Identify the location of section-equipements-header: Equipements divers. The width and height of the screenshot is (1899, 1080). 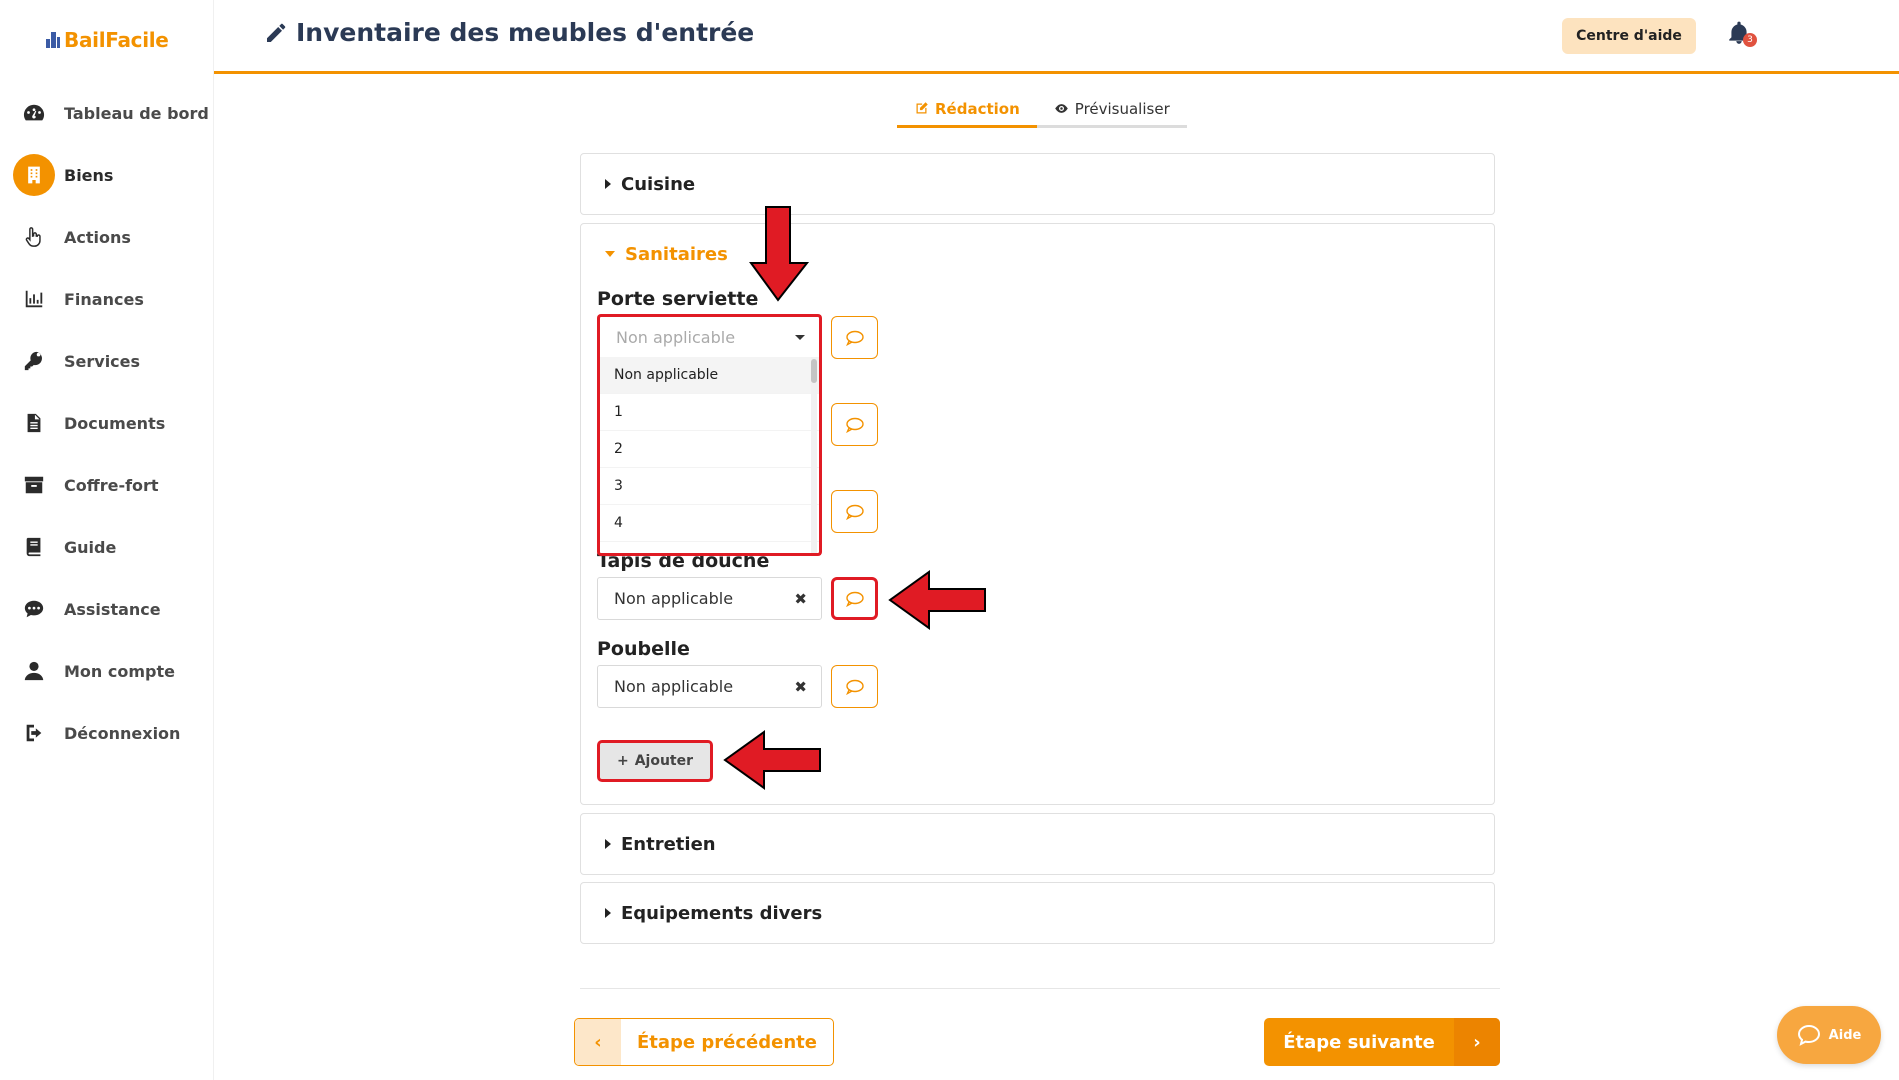
(1037, 913).